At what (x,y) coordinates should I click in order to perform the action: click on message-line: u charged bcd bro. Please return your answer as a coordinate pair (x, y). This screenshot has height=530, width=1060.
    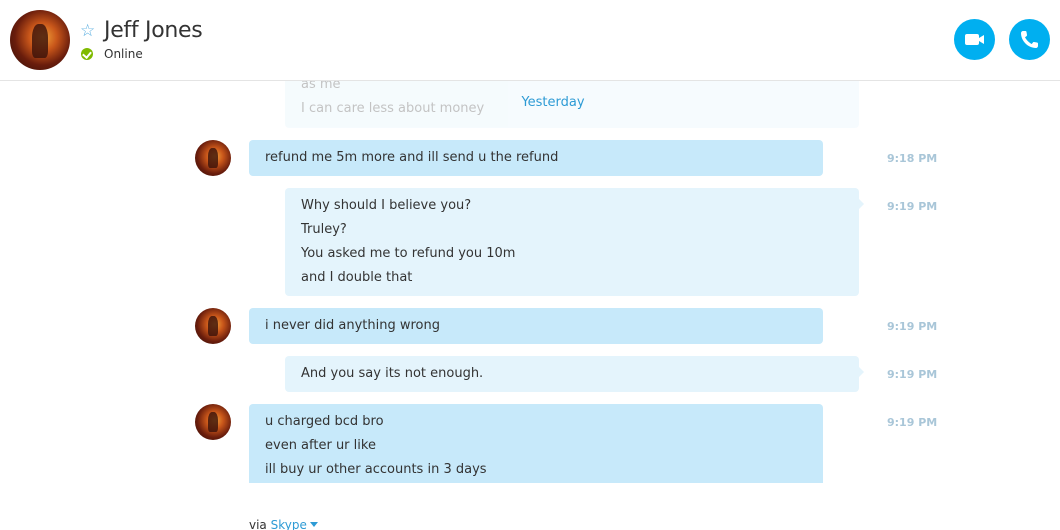
    Looking at the image, I should click on (324, 421).